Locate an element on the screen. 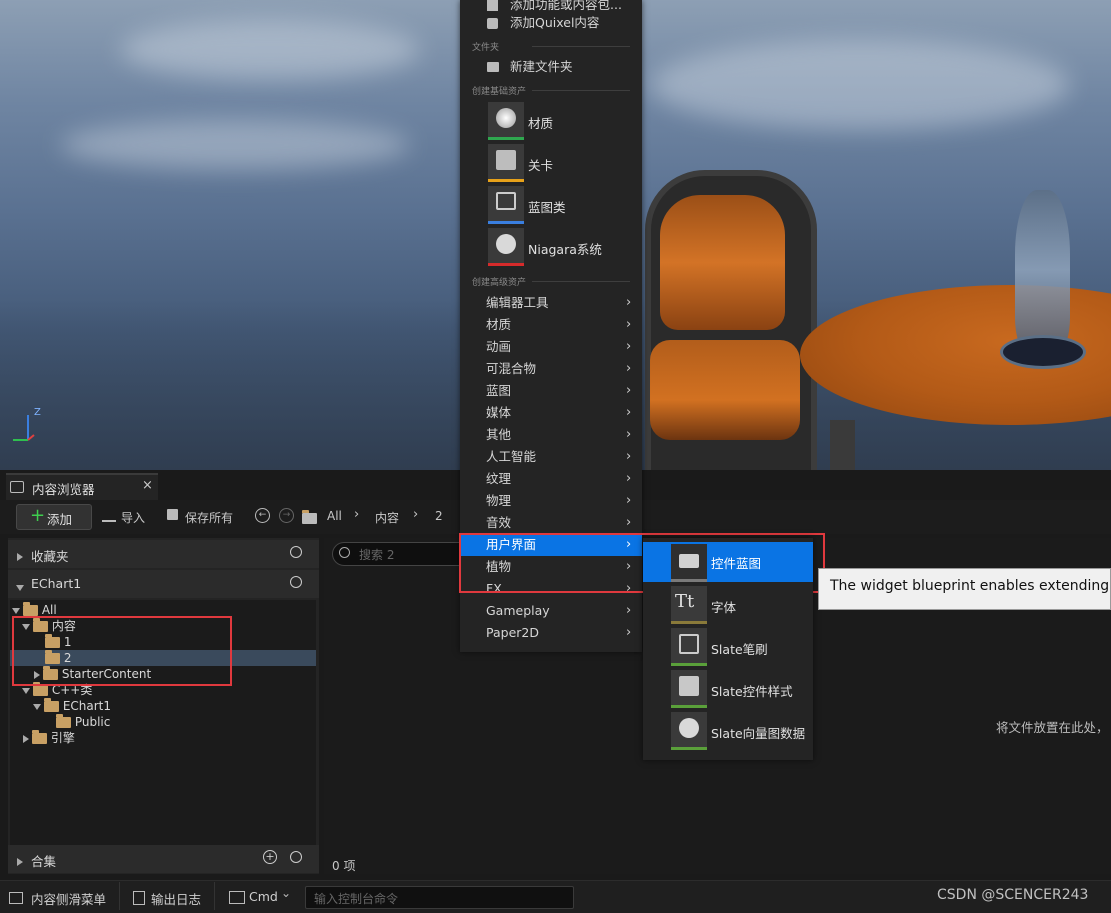  tab-title: 内容浏览器 is located at coordinates (63, 489).